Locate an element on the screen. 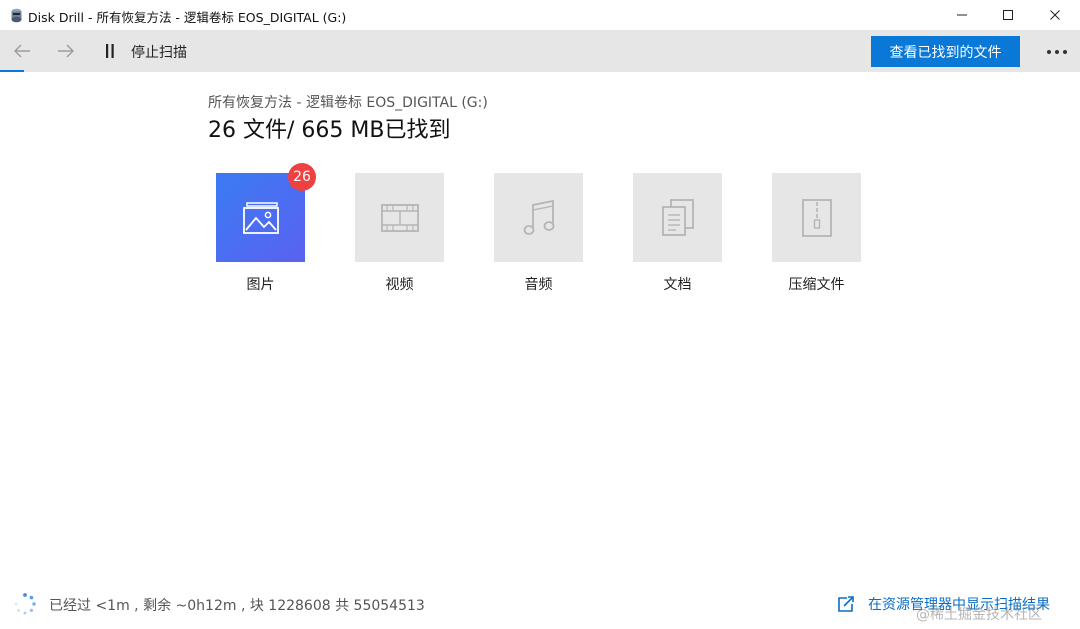 The height and width of the screenshot is (629, 1080). back-button is located at coordinates (22, 51).